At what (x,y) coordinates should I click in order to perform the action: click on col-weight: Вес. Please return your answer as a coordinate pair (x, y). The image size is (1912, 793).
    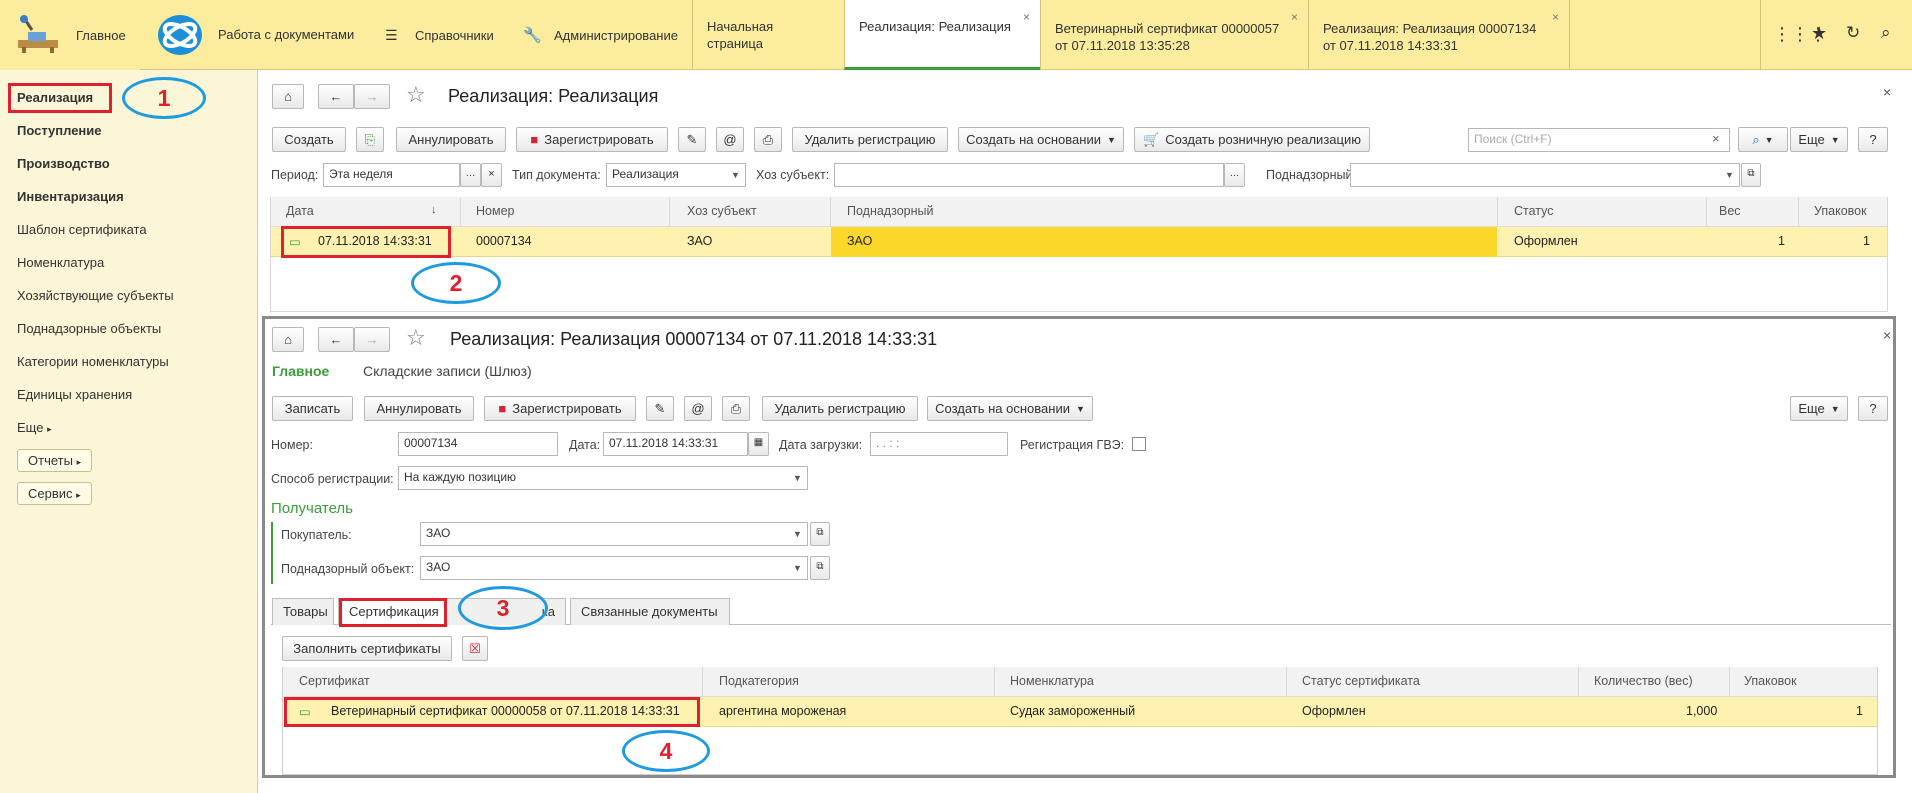
    Looking at the image, I should click on (1730, 211).